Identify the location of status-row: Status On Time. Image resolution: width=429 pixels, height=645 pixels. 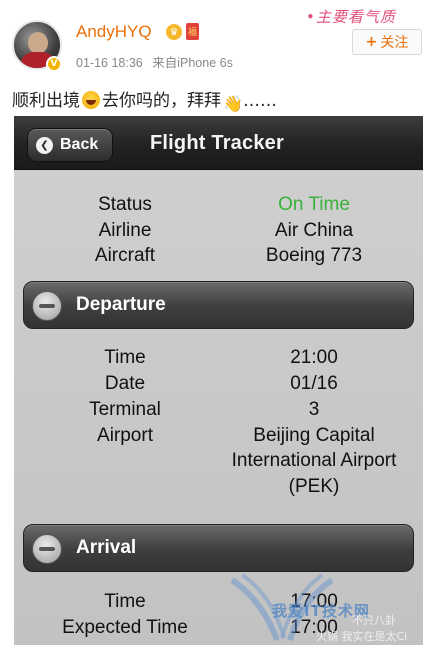
(218, 207).